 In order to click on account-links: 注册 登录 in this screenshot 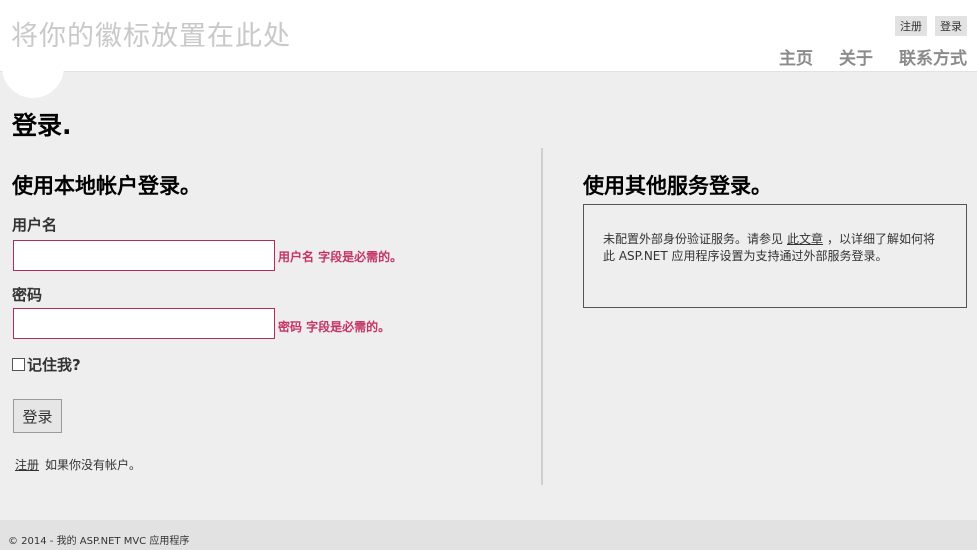, I will do `click(931, 26)`.